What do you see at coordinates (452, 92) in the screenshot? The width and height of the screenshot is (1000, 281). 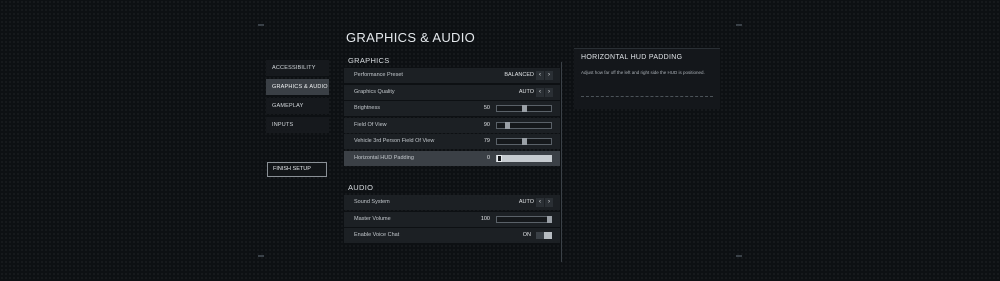 I see `setting-row-graphics-quality: Graphics Quality AUTO ‹ ›` at bounding box center [452, 92].